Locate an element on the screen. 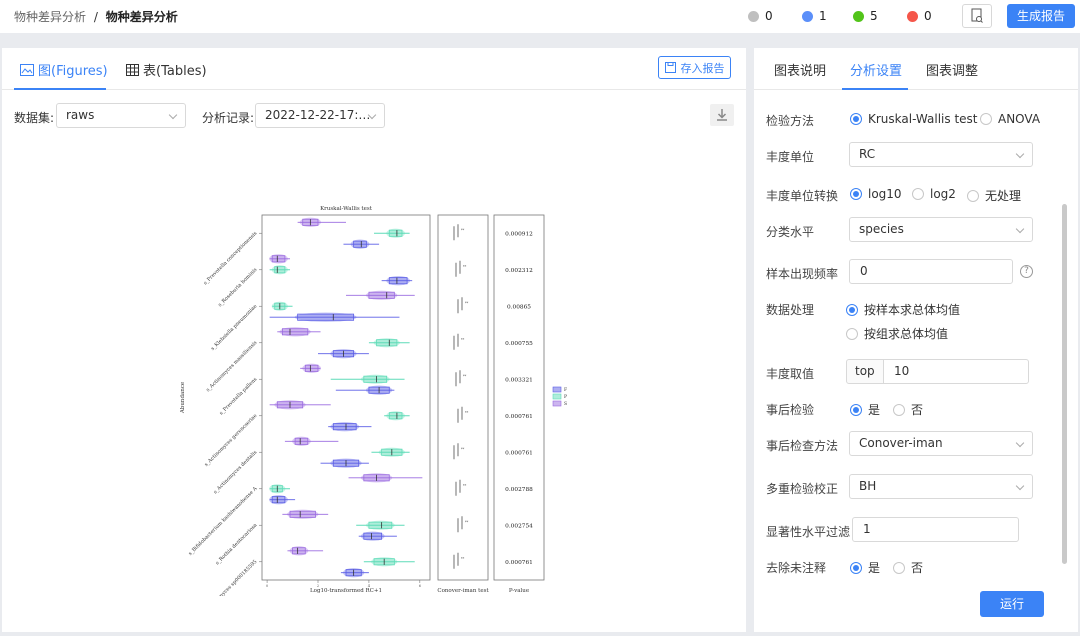 The height and width of the screenshot is (636, 1080). radio-remove-yes-label: 是 is located at coordinates (874, 568).